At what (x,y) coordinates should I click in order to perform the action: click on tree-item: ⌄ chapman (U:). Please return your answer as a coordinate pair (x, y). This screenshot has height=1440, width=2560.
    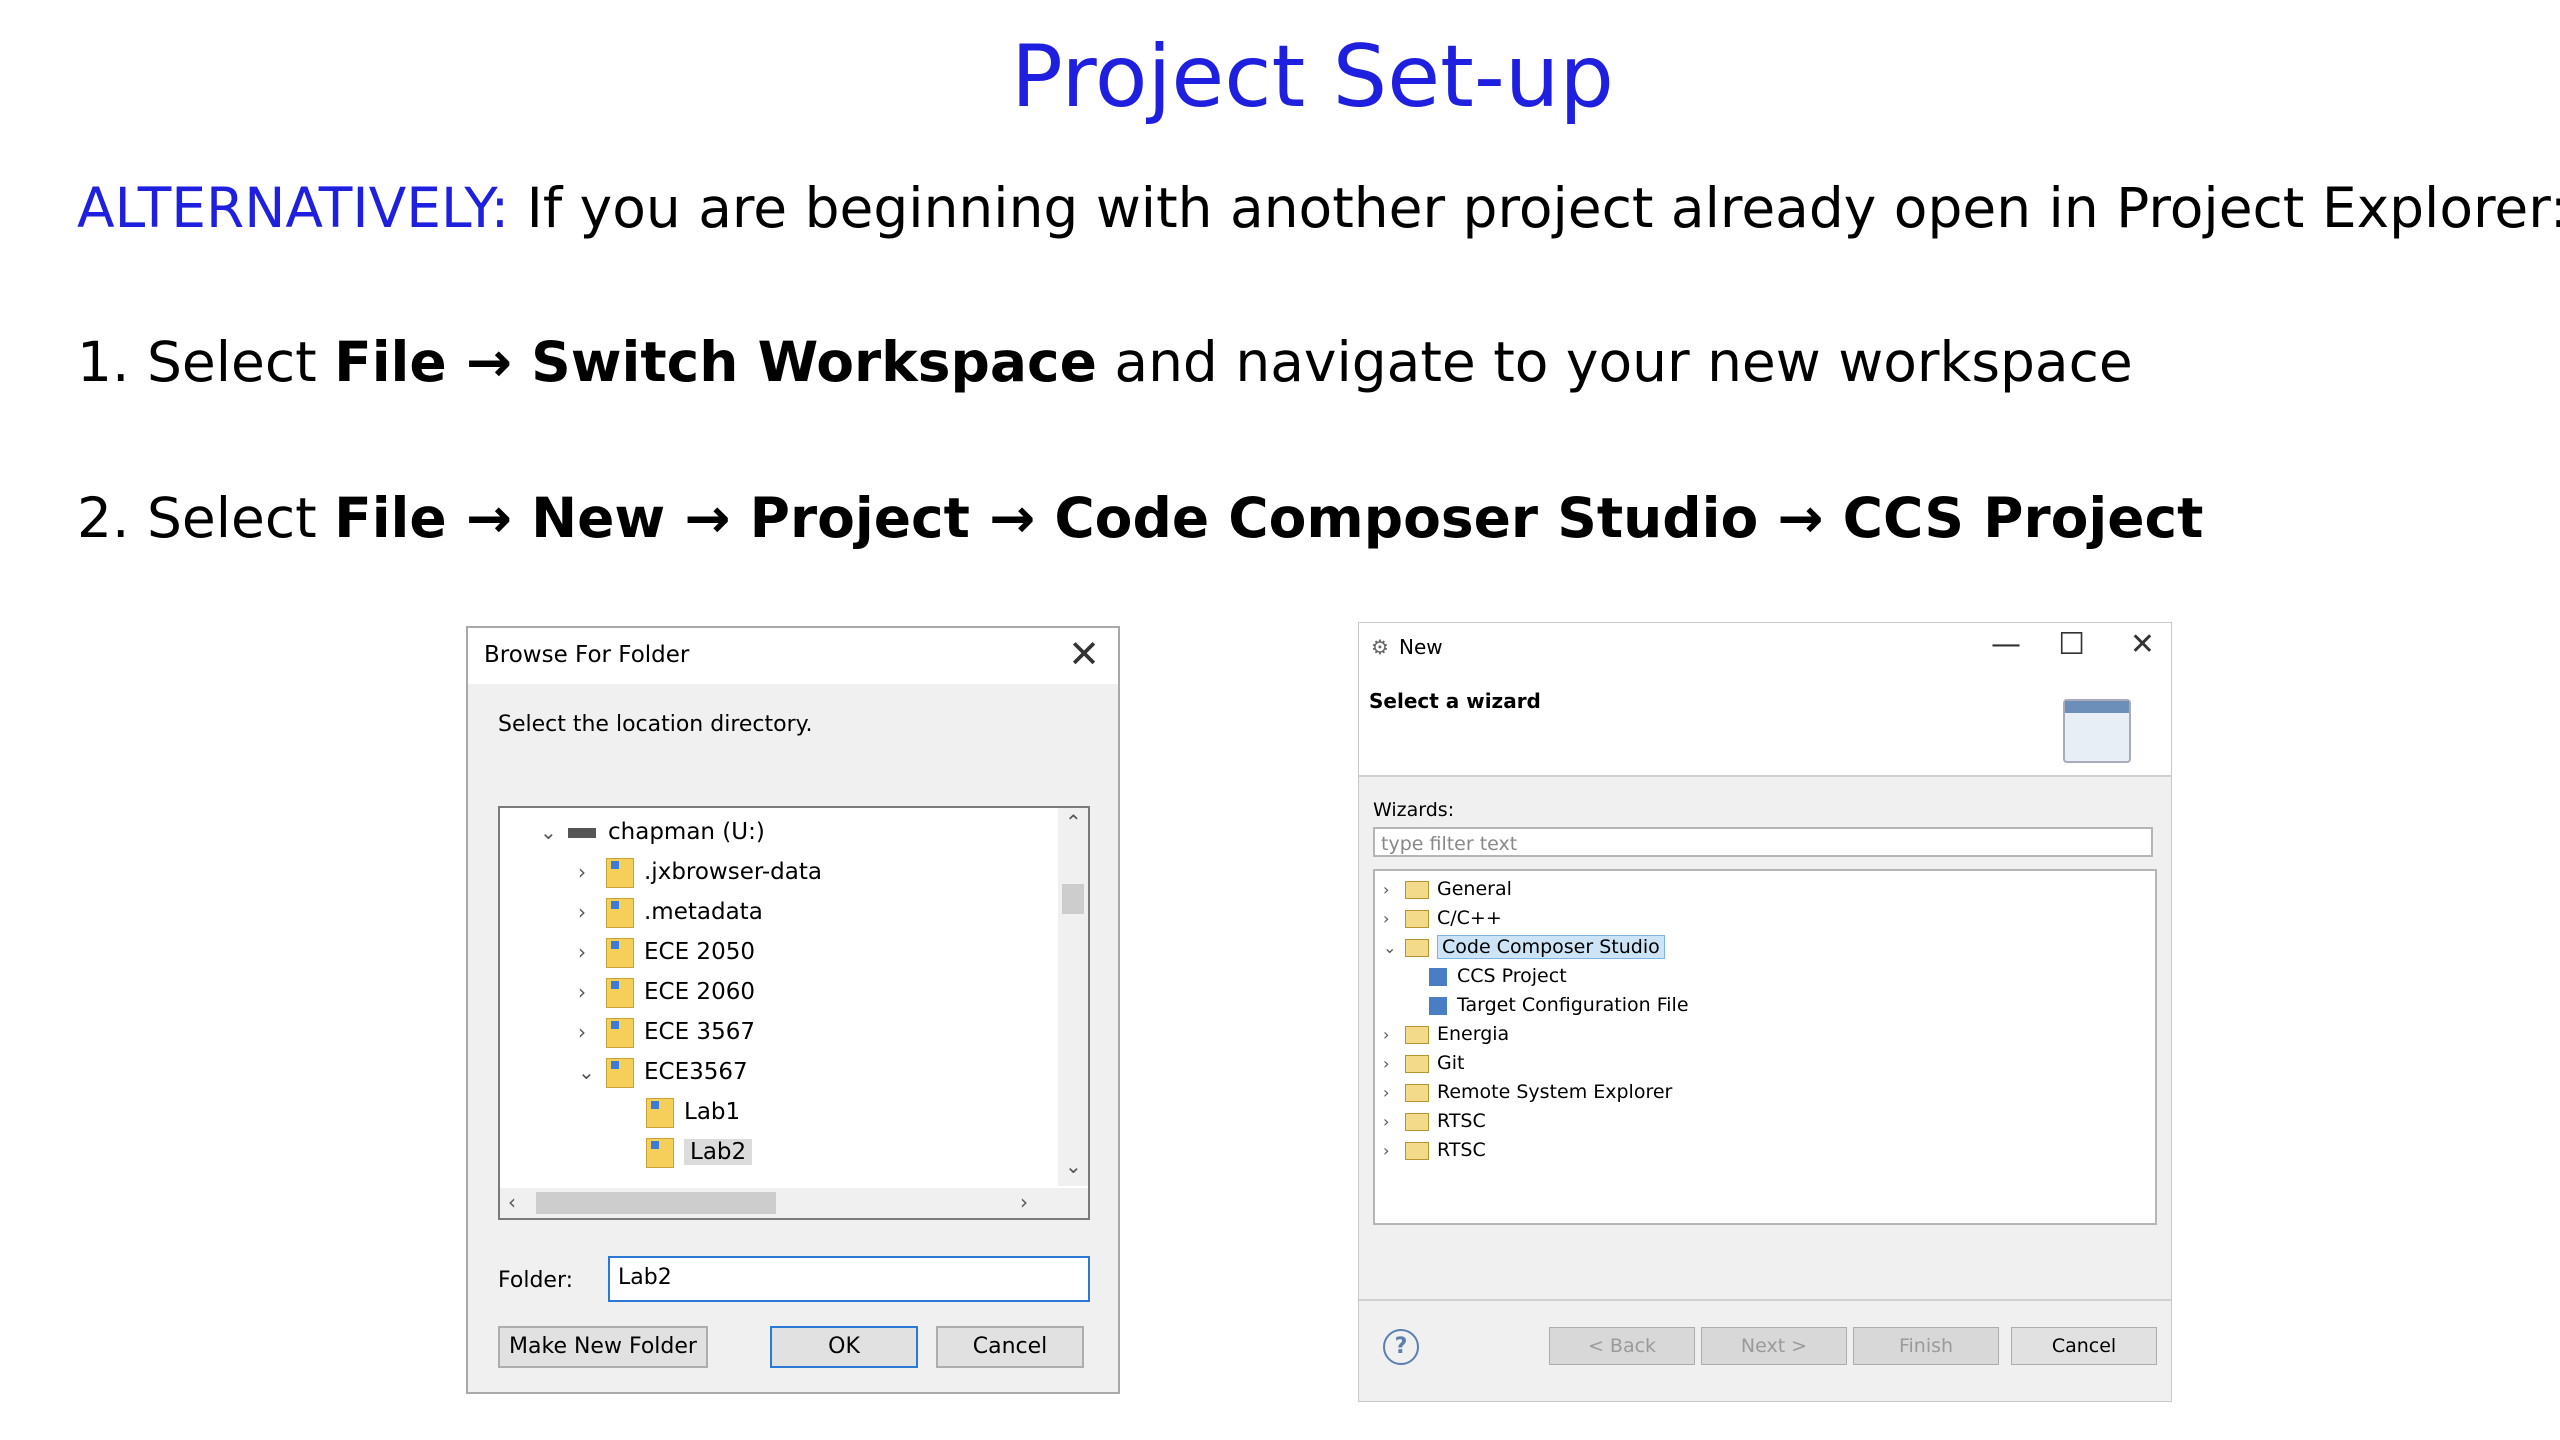
    Looking at the image, I should click on (652, 832).